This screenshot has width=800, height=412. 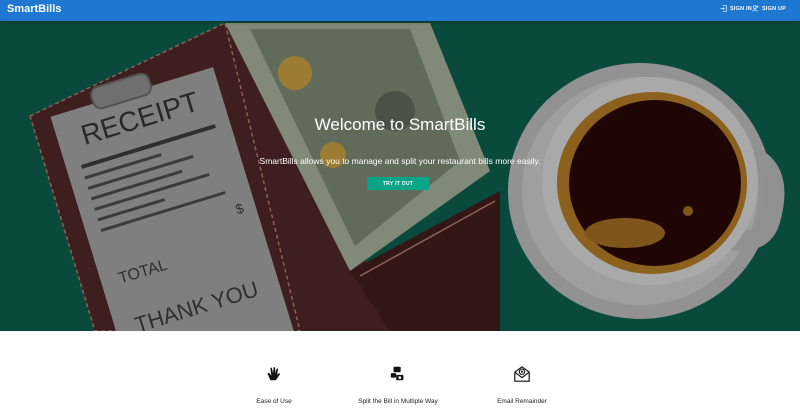 What do you see at coordinates (755, 8) in the screenshot?
I see `person-add-icon` at bounding box center [755, 8].